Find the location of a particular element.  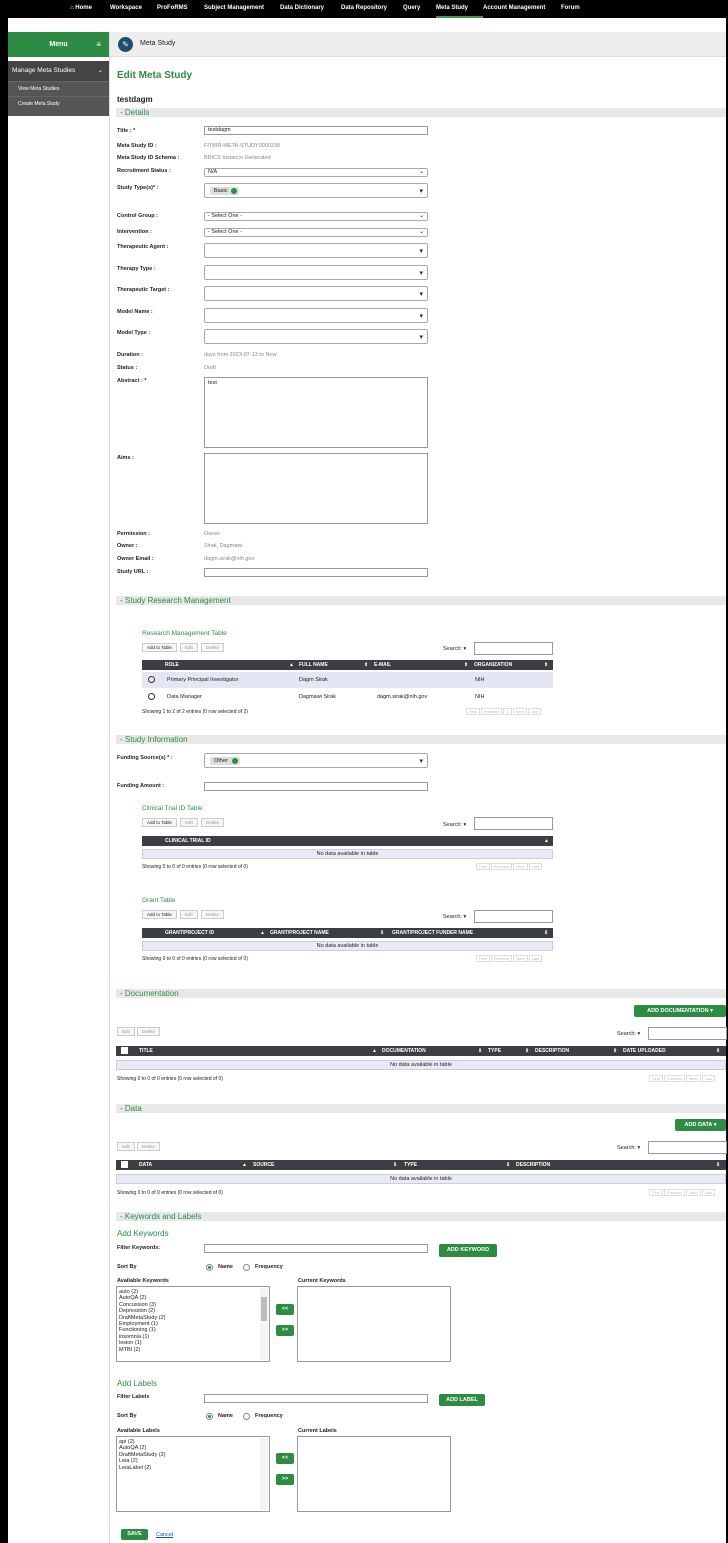

nav-data-repository: Data Repository is located at coordinates (364, 8).